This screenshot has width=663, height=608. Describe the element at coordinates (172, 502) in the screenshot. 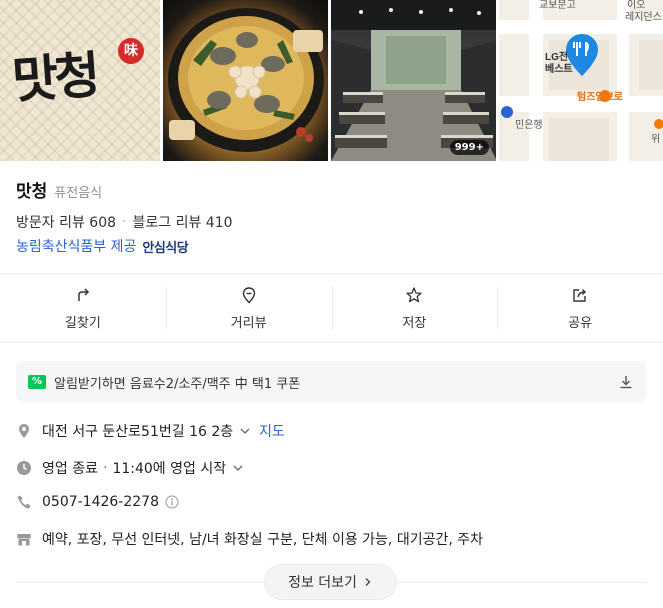

I see `info-icon` at that location.